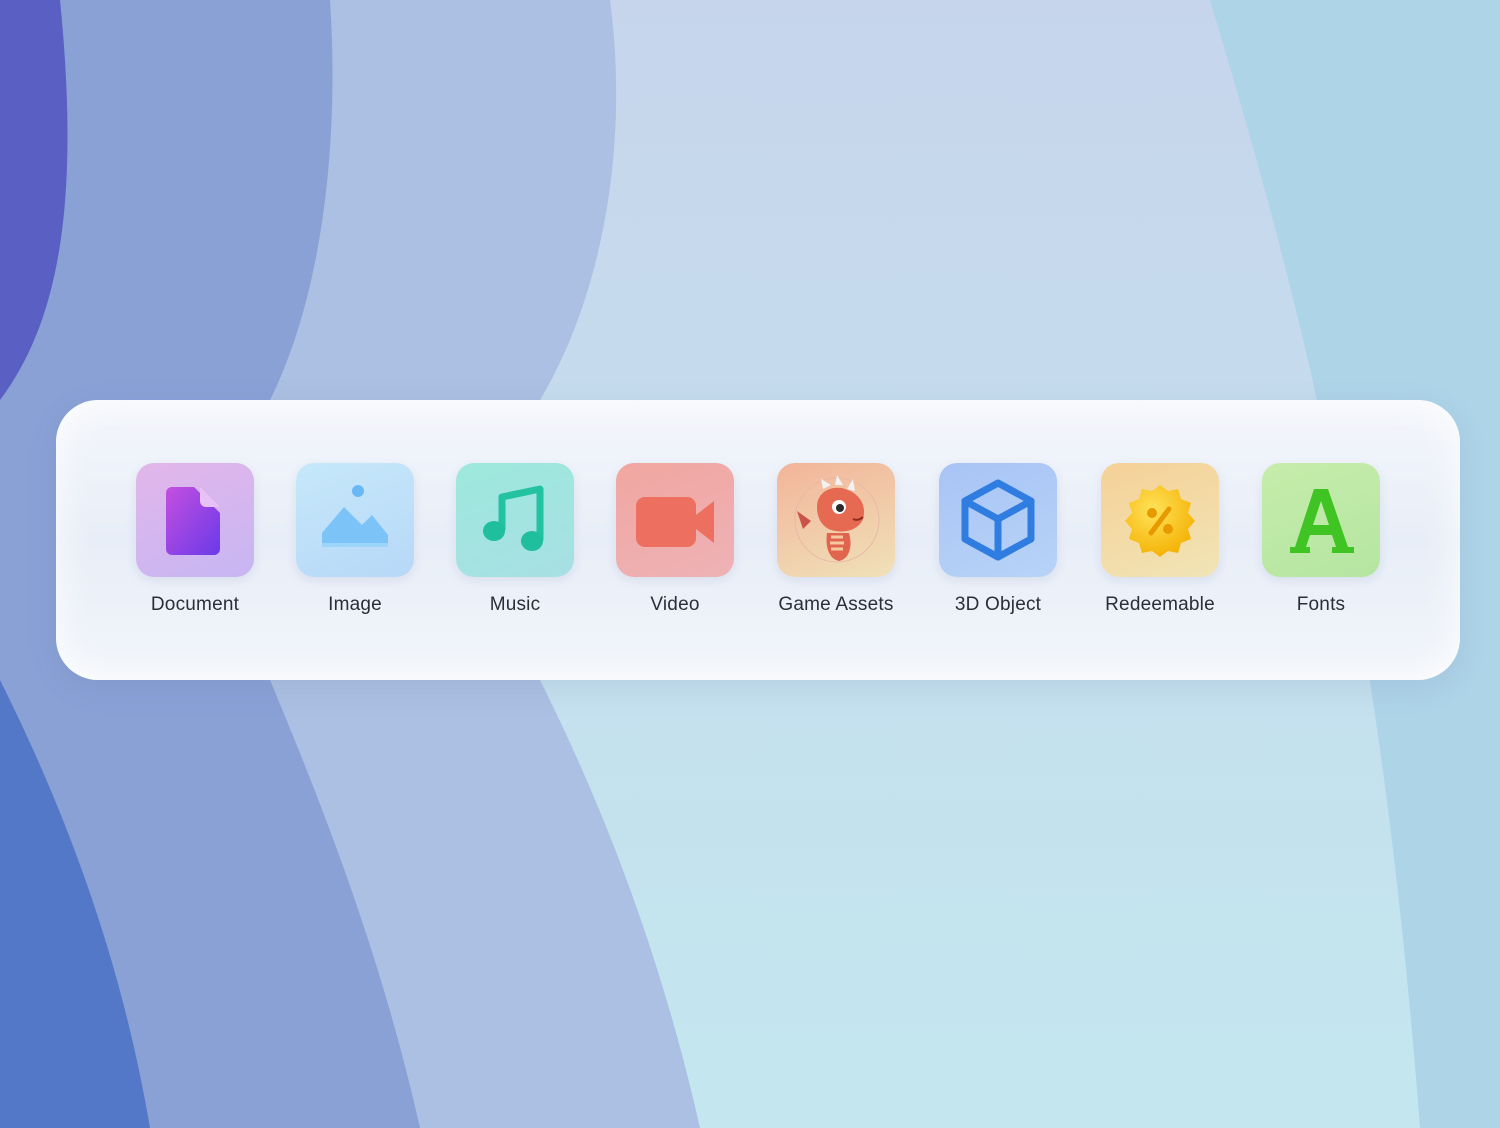 The height and width of the screenshot is (1128, 1500). I want to click on category-music: Music, so click(515, 539).